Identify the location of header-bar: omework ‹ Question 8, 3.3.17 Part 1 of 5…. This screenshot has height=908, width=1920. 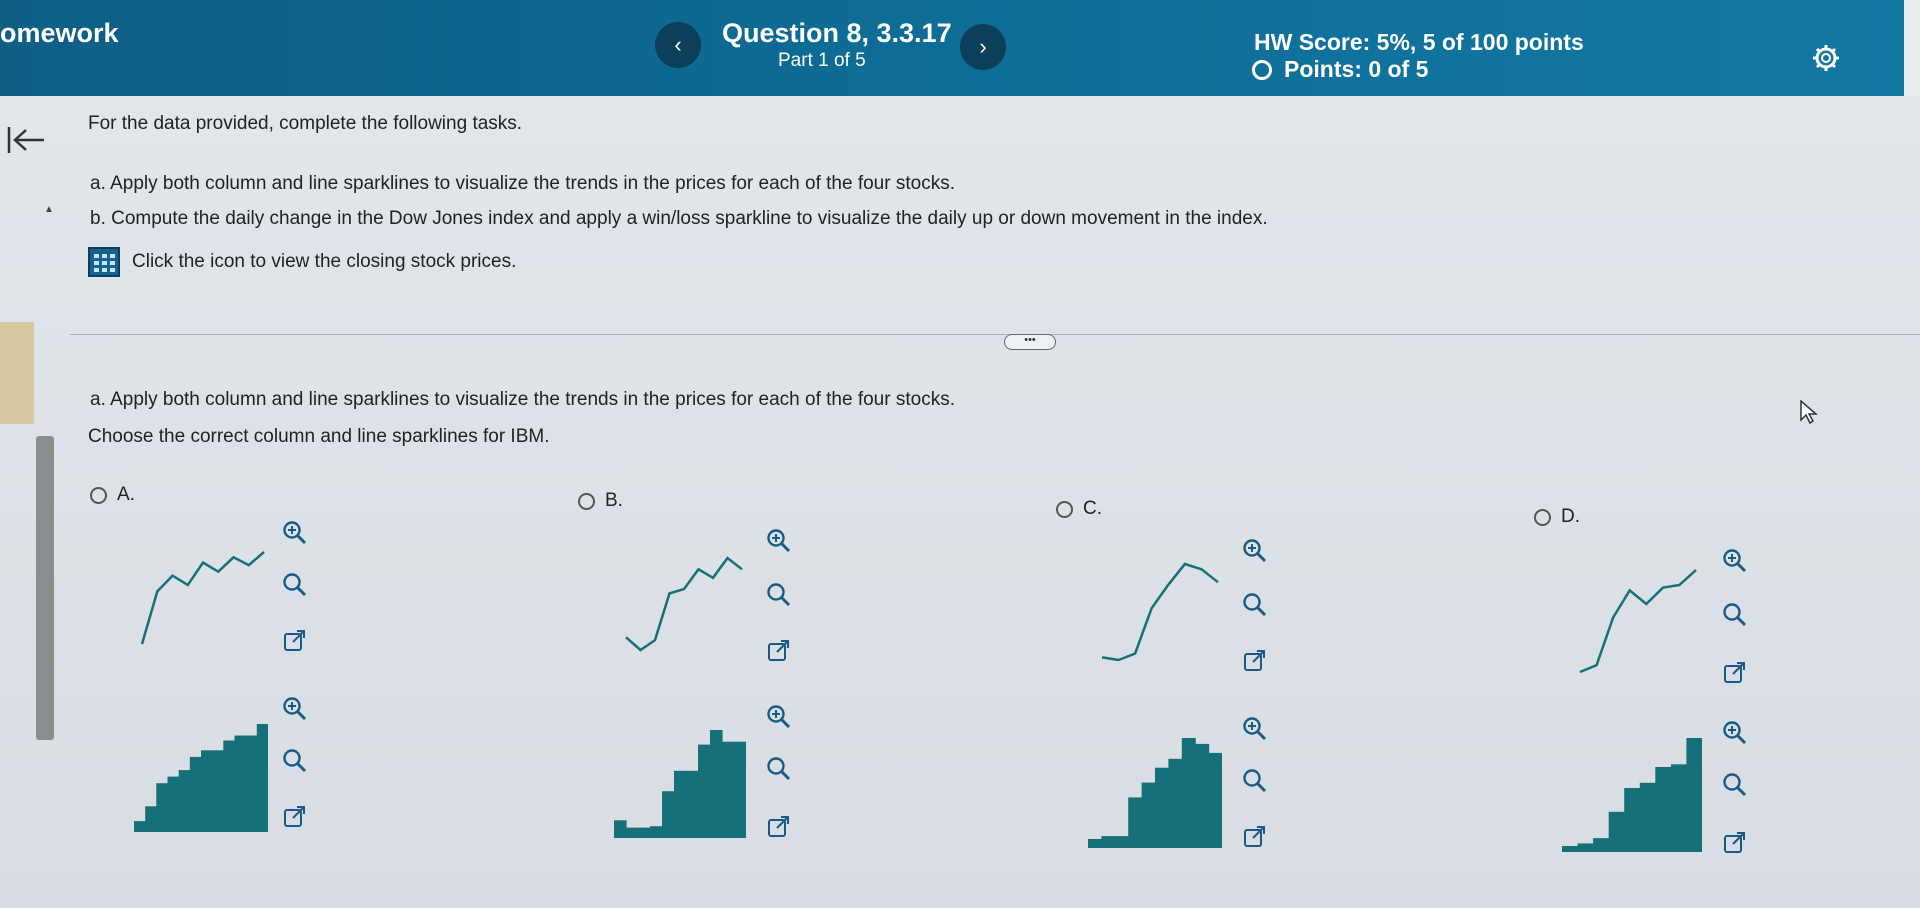
(960, 48).